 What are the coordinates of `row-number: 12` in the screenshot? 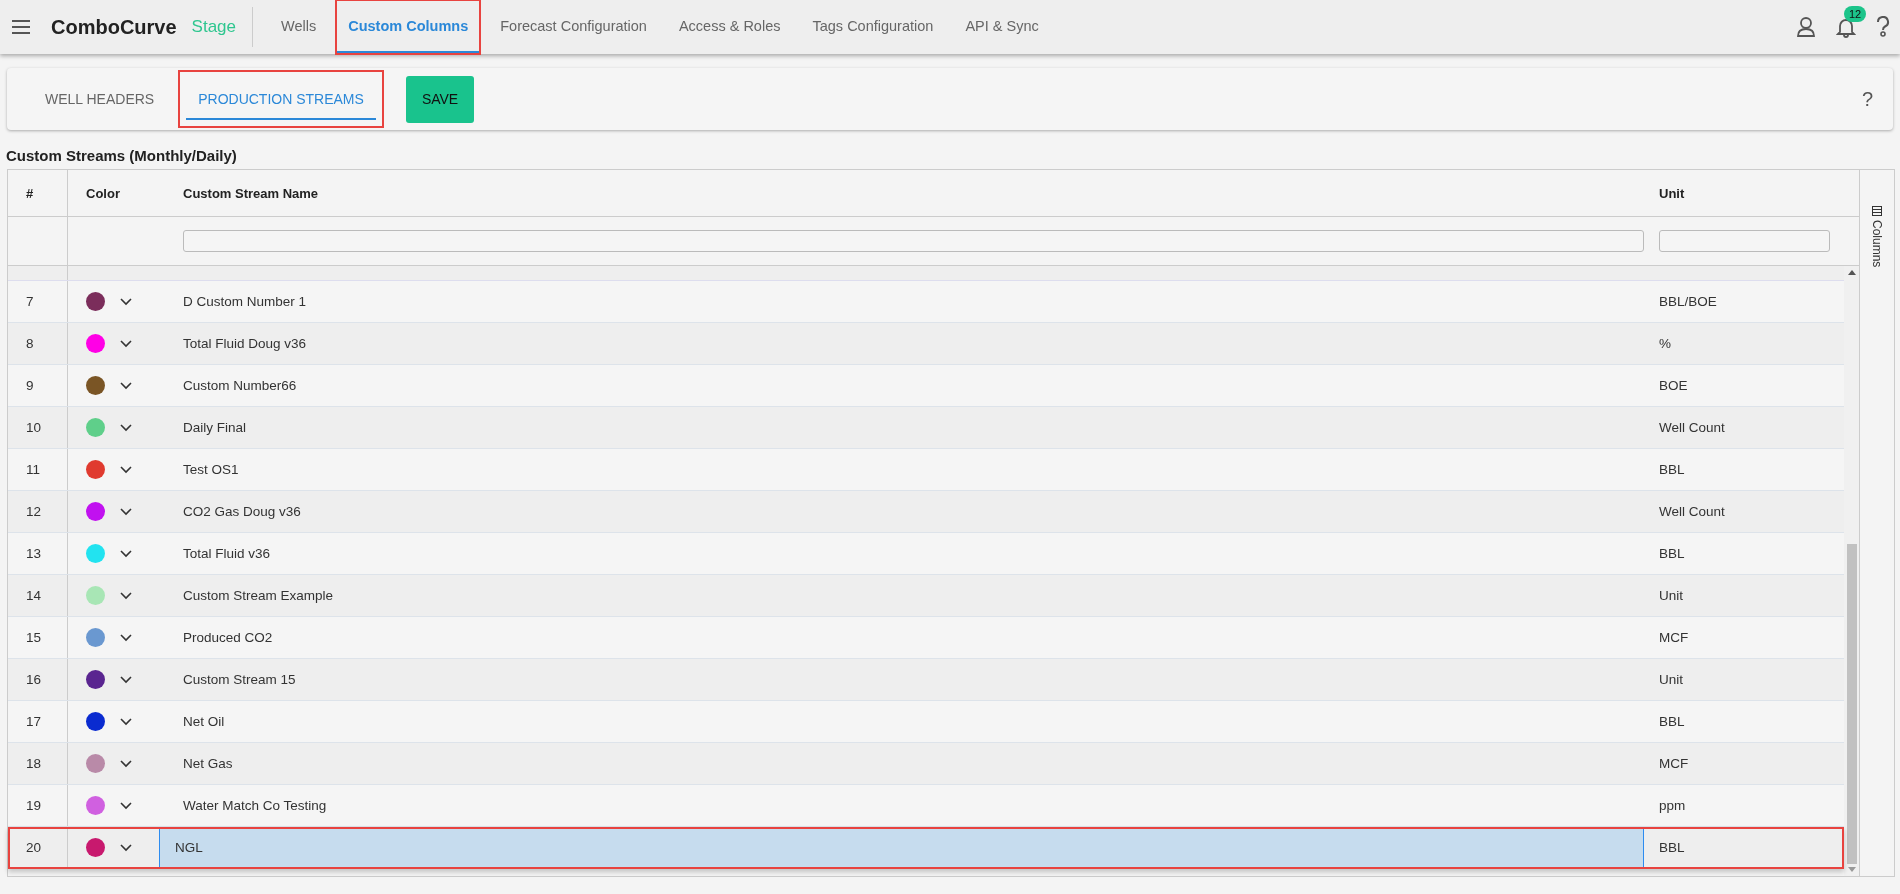 It's located at (38, 511).